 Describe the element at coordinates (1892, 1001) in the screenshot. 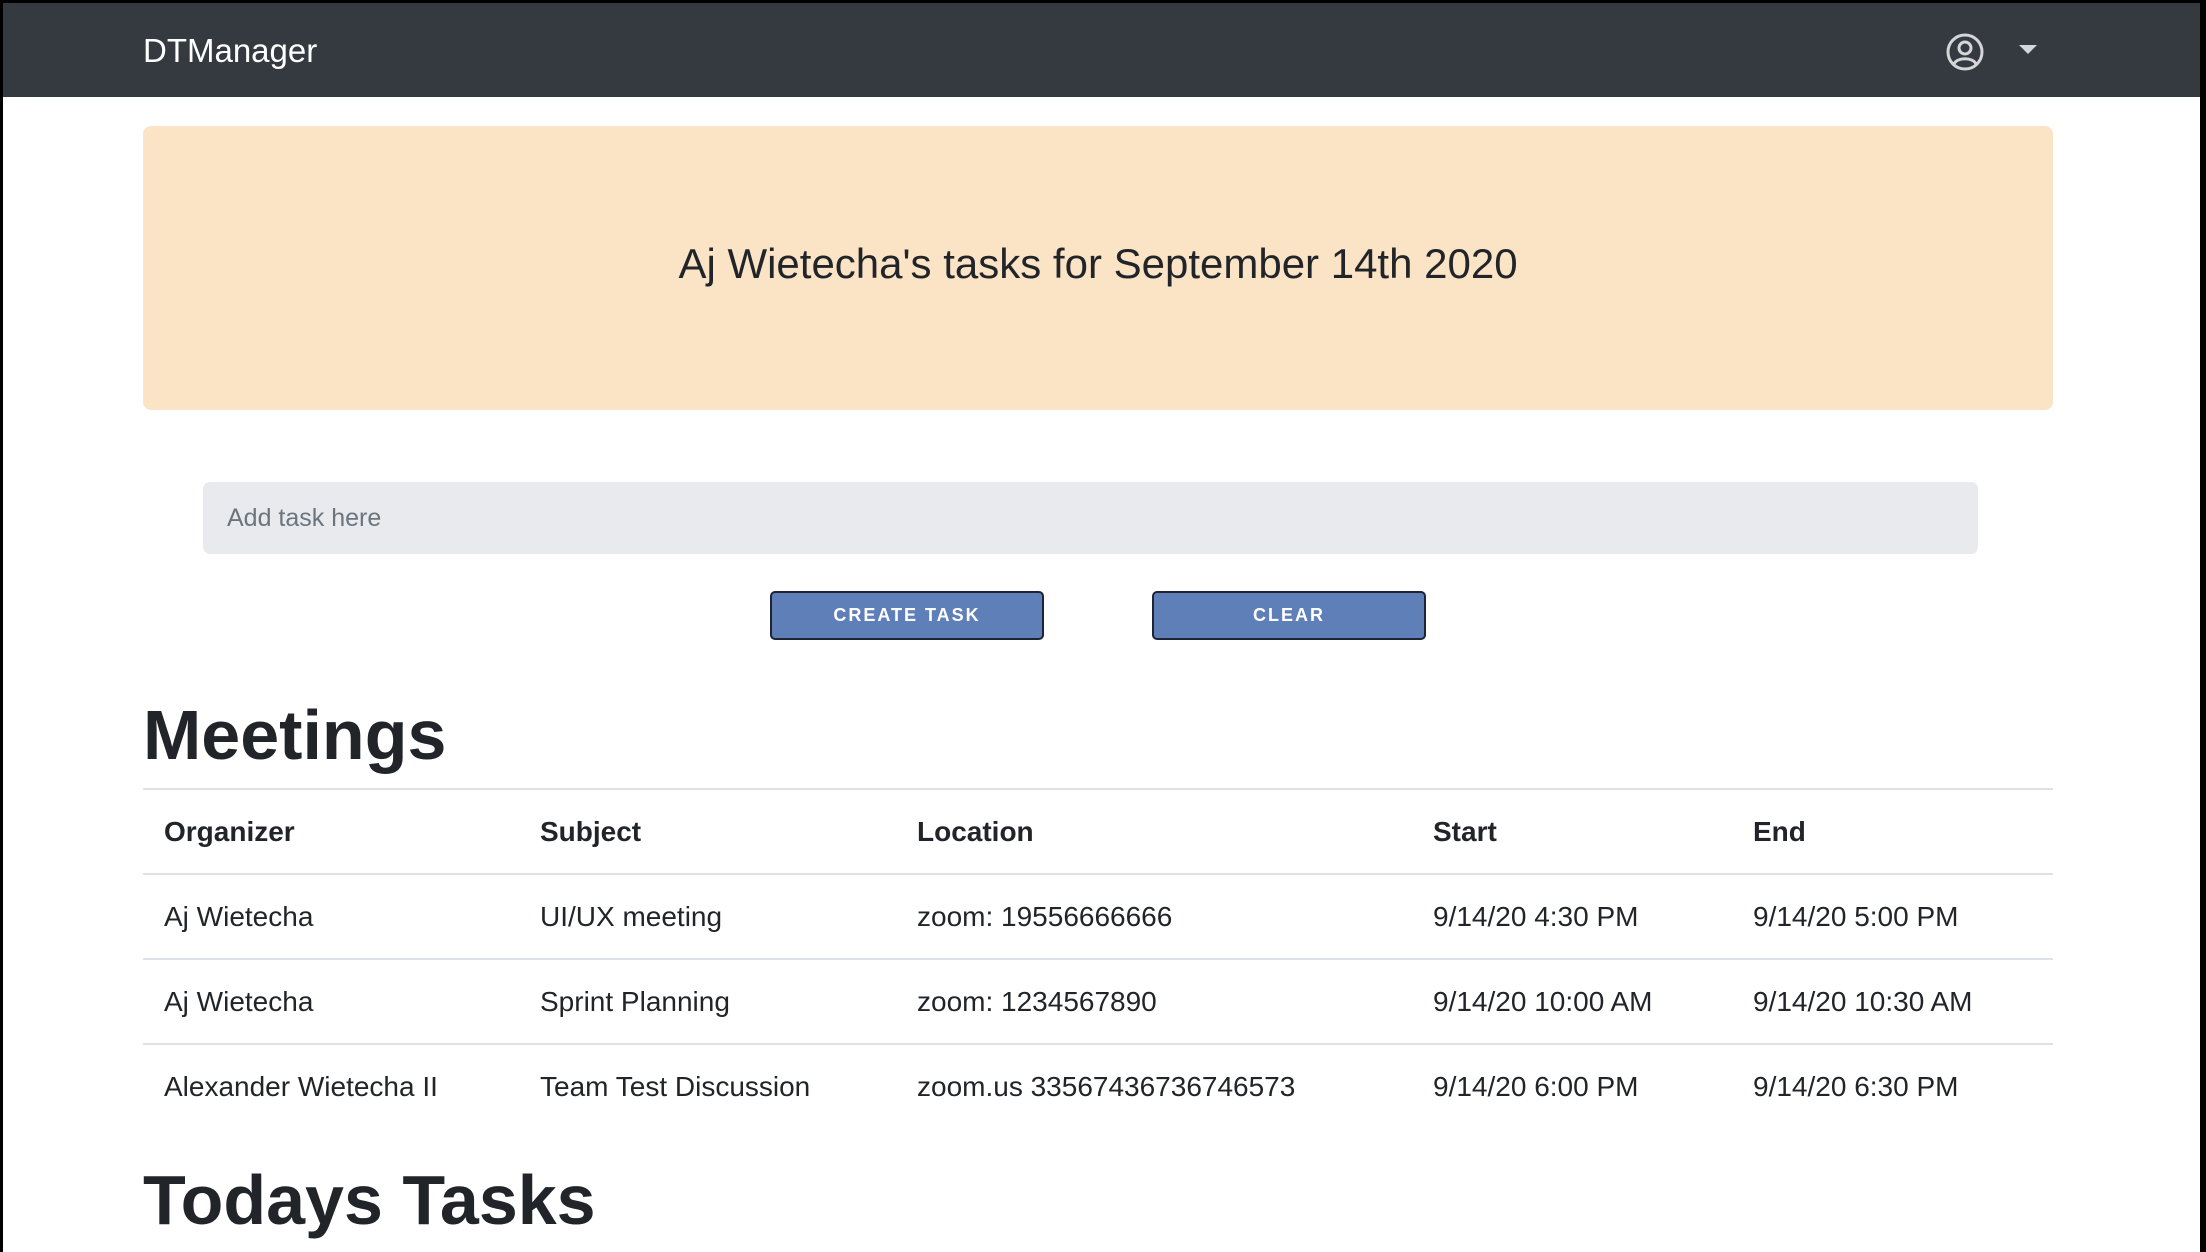

I see `cell-end: 9/14/20 10:30 AM` at that location.